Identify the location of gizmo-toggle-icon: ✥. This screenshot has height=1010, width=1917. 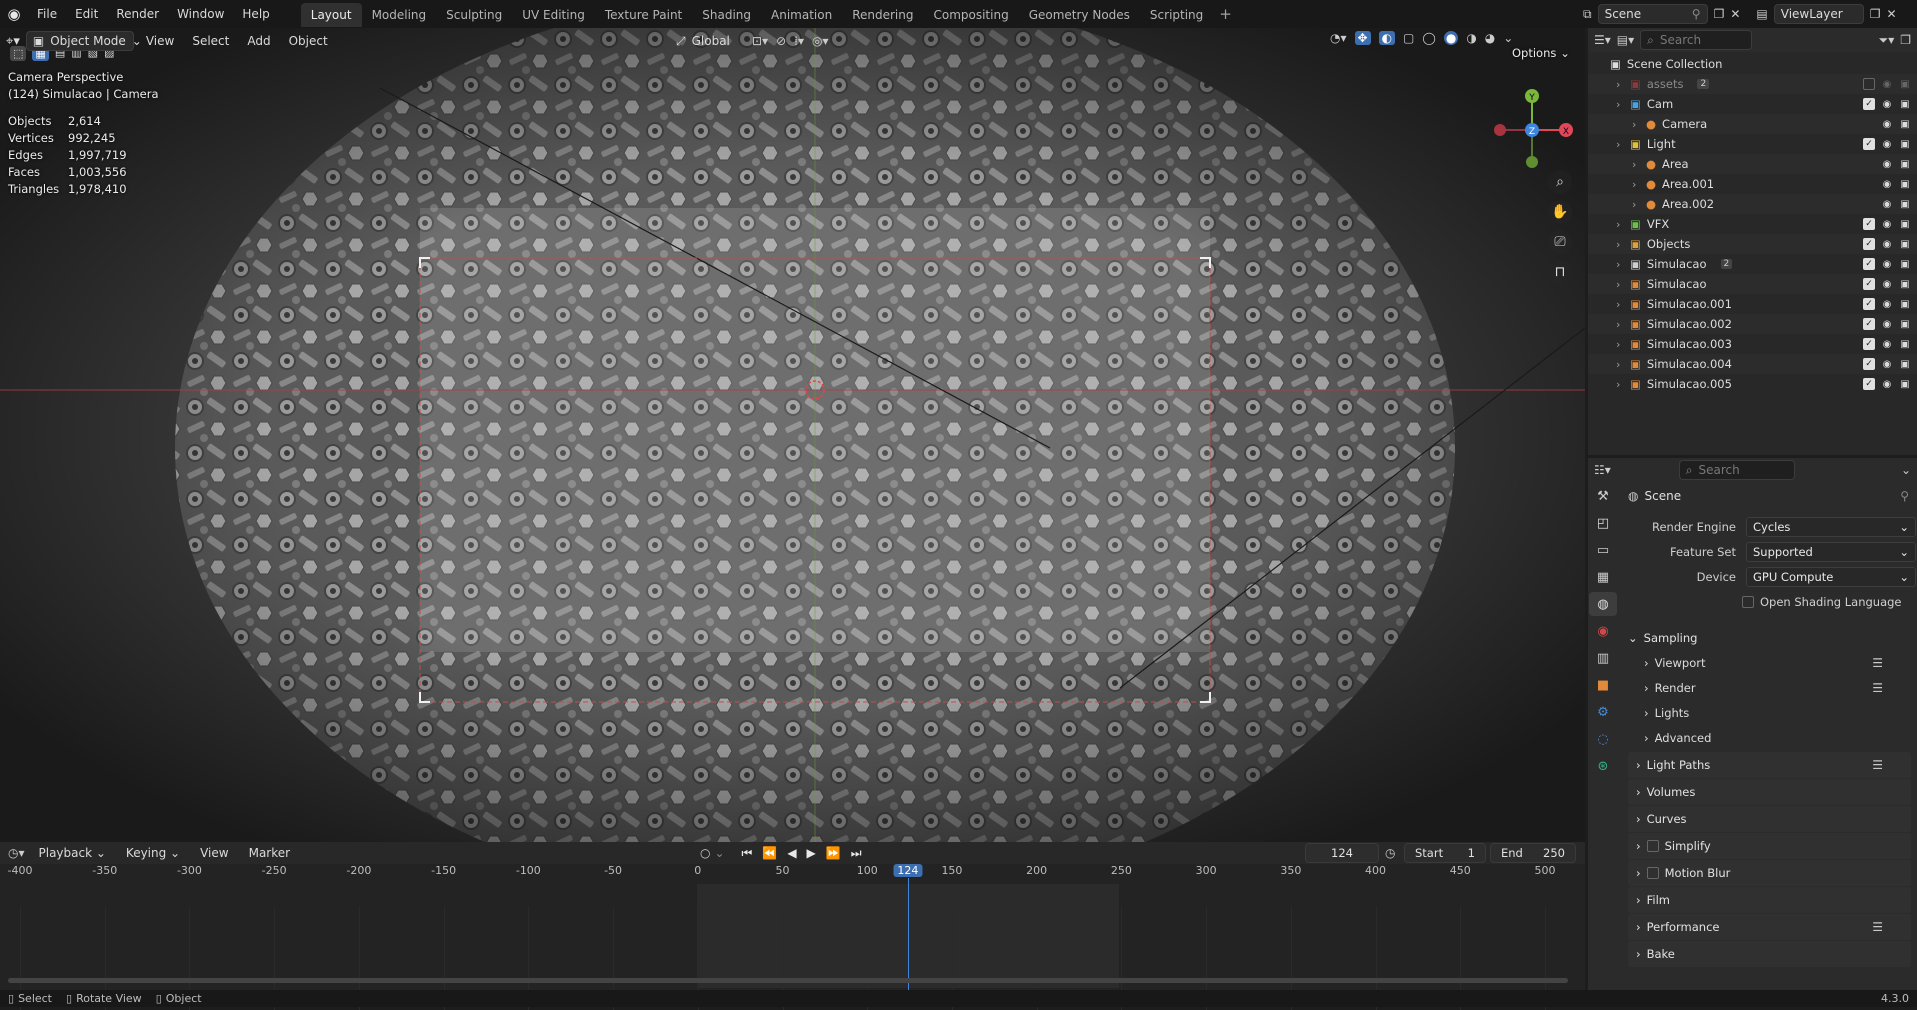
(1362, 38).